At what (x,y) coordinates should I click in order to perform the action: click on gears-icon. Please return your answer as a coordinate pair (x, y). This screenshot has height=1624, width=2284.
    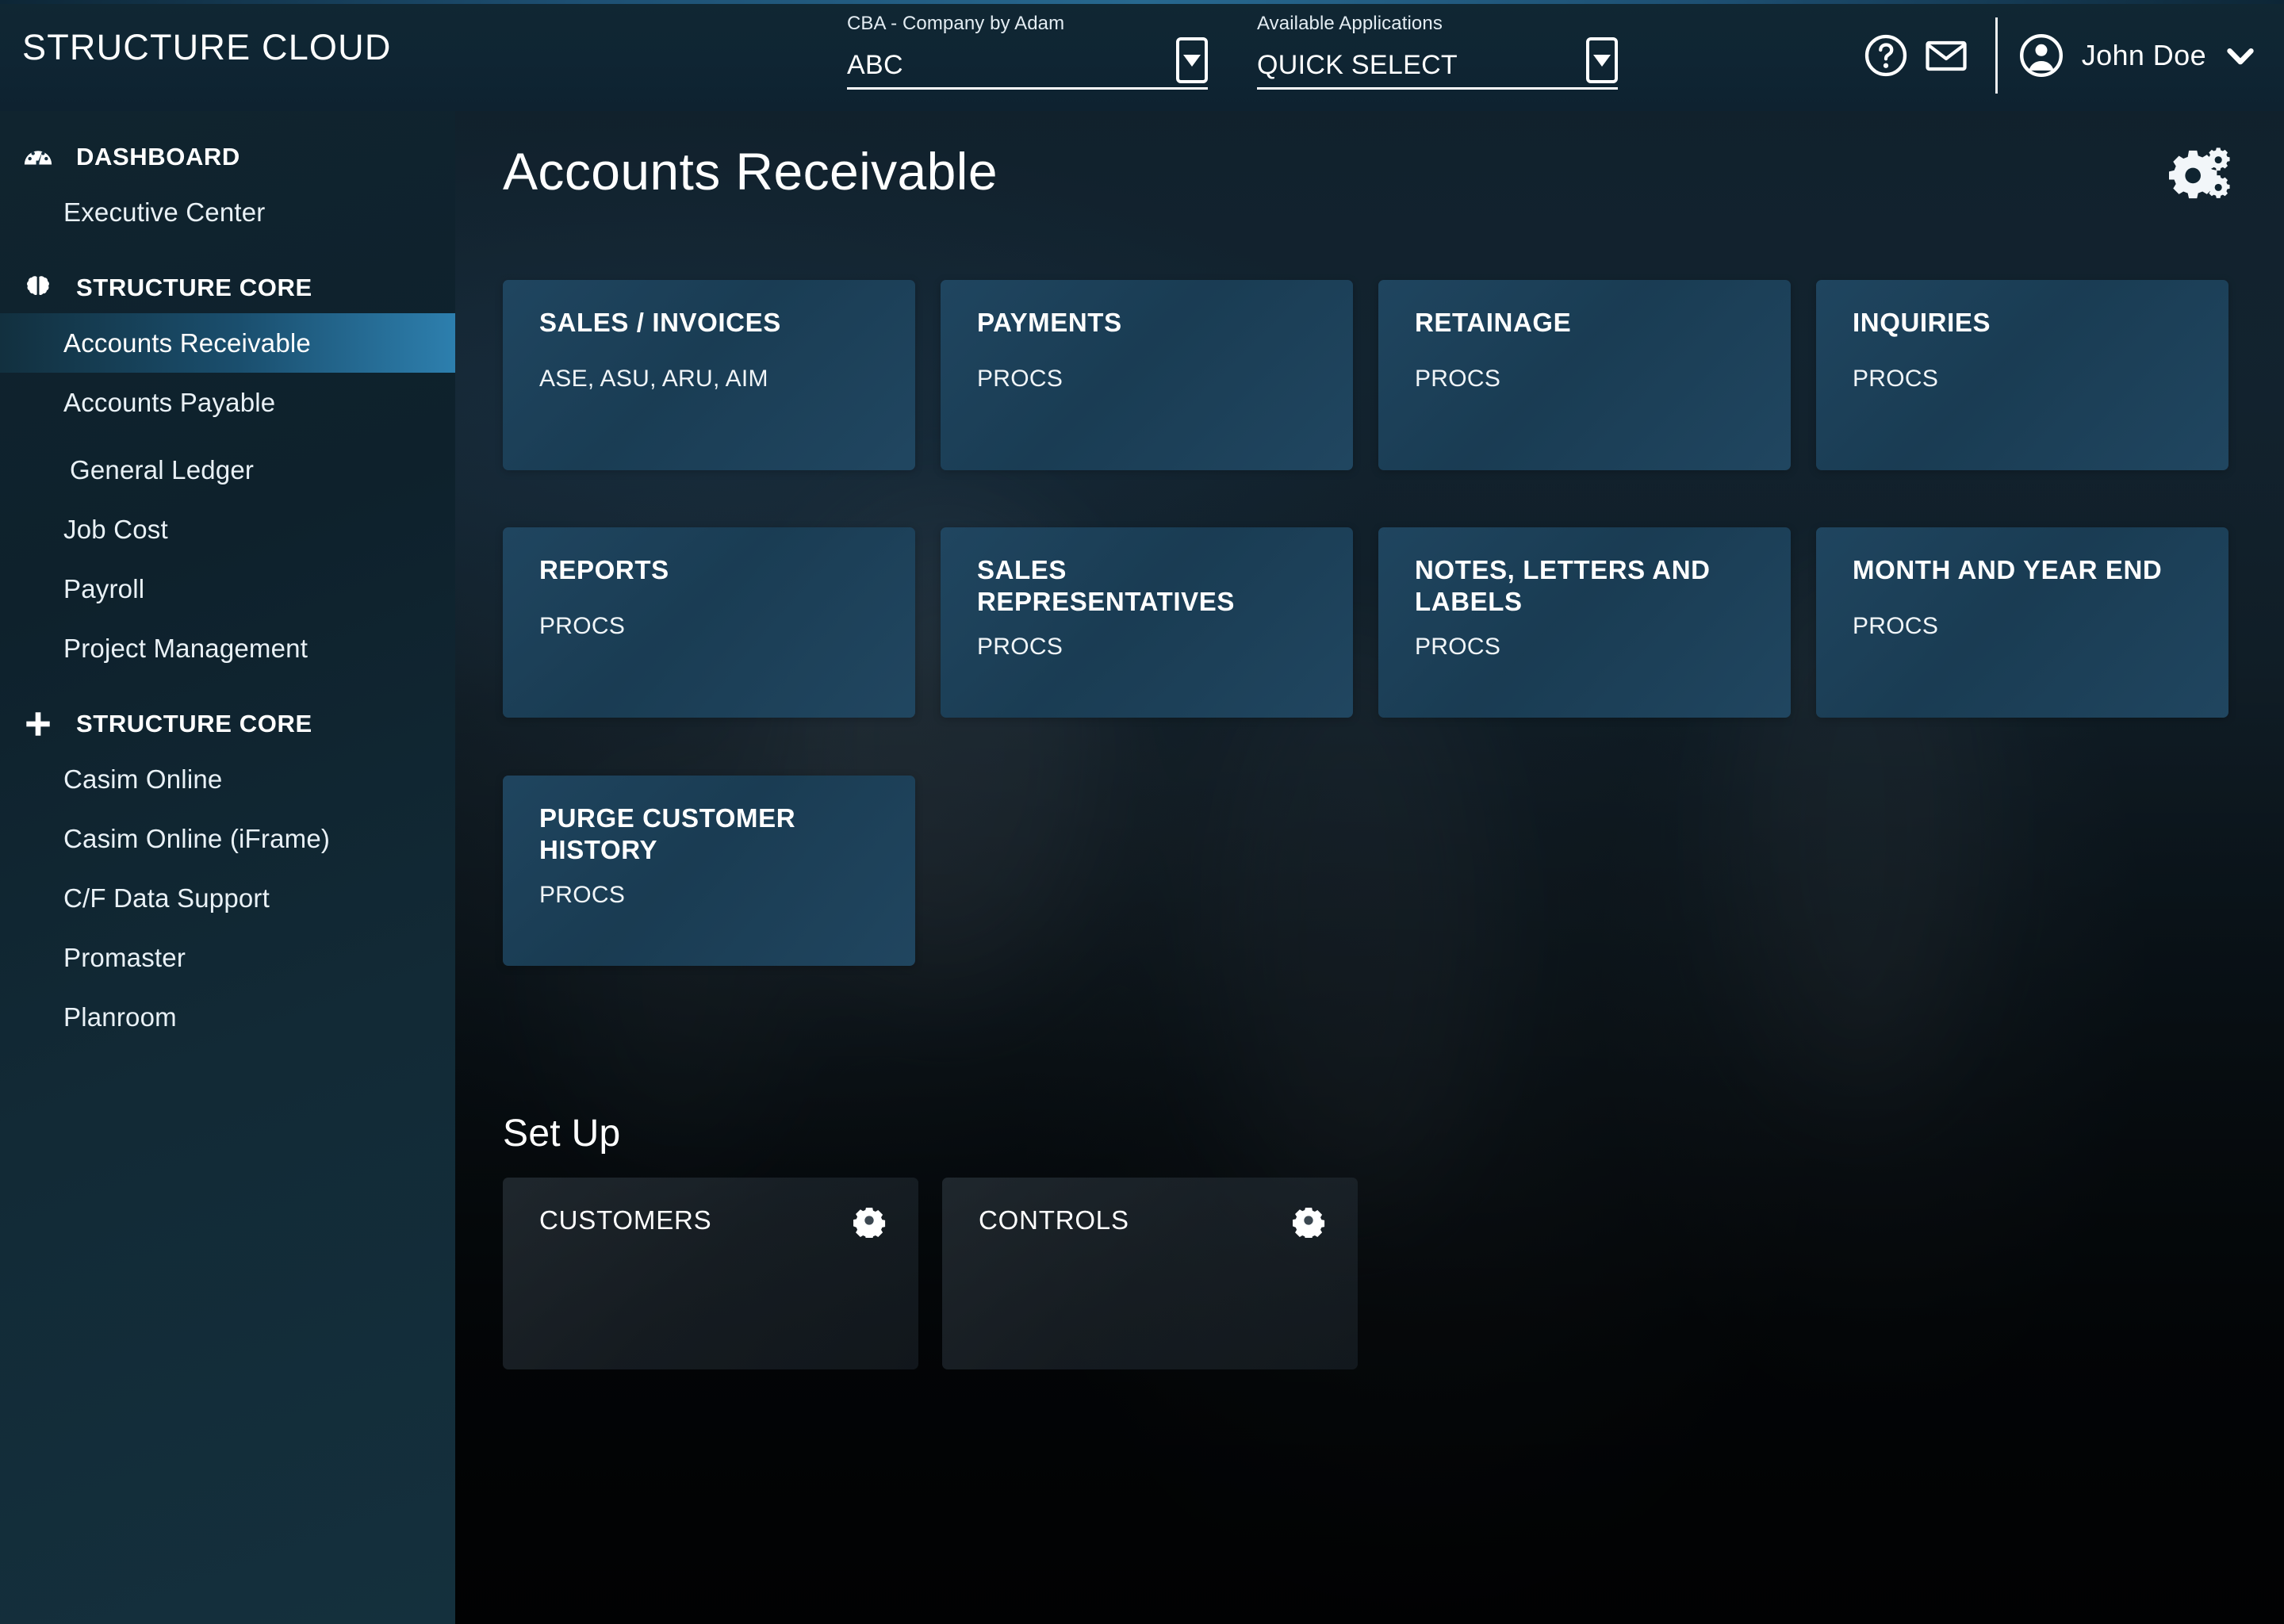
    Looking at the image, I should click on (2199, 173).